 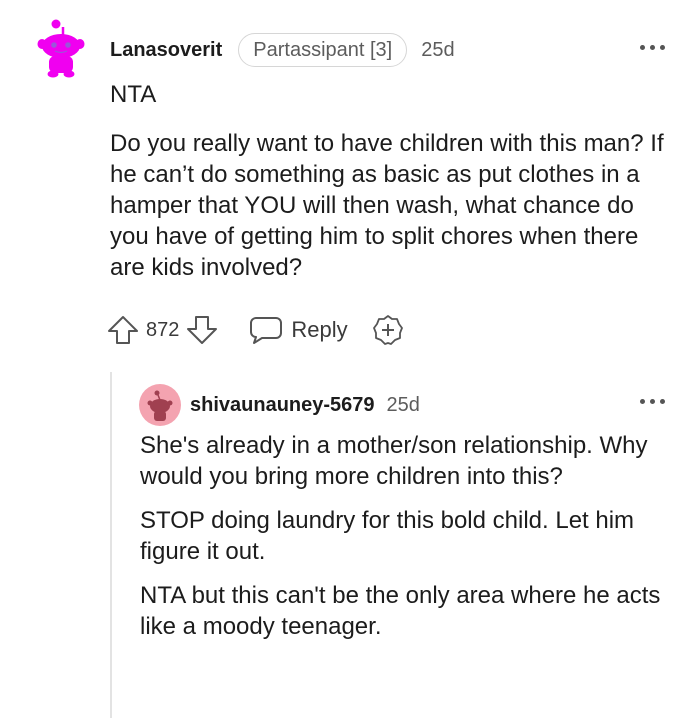 I want to click on speech-bubble-icon, so click(x=266, y=330).